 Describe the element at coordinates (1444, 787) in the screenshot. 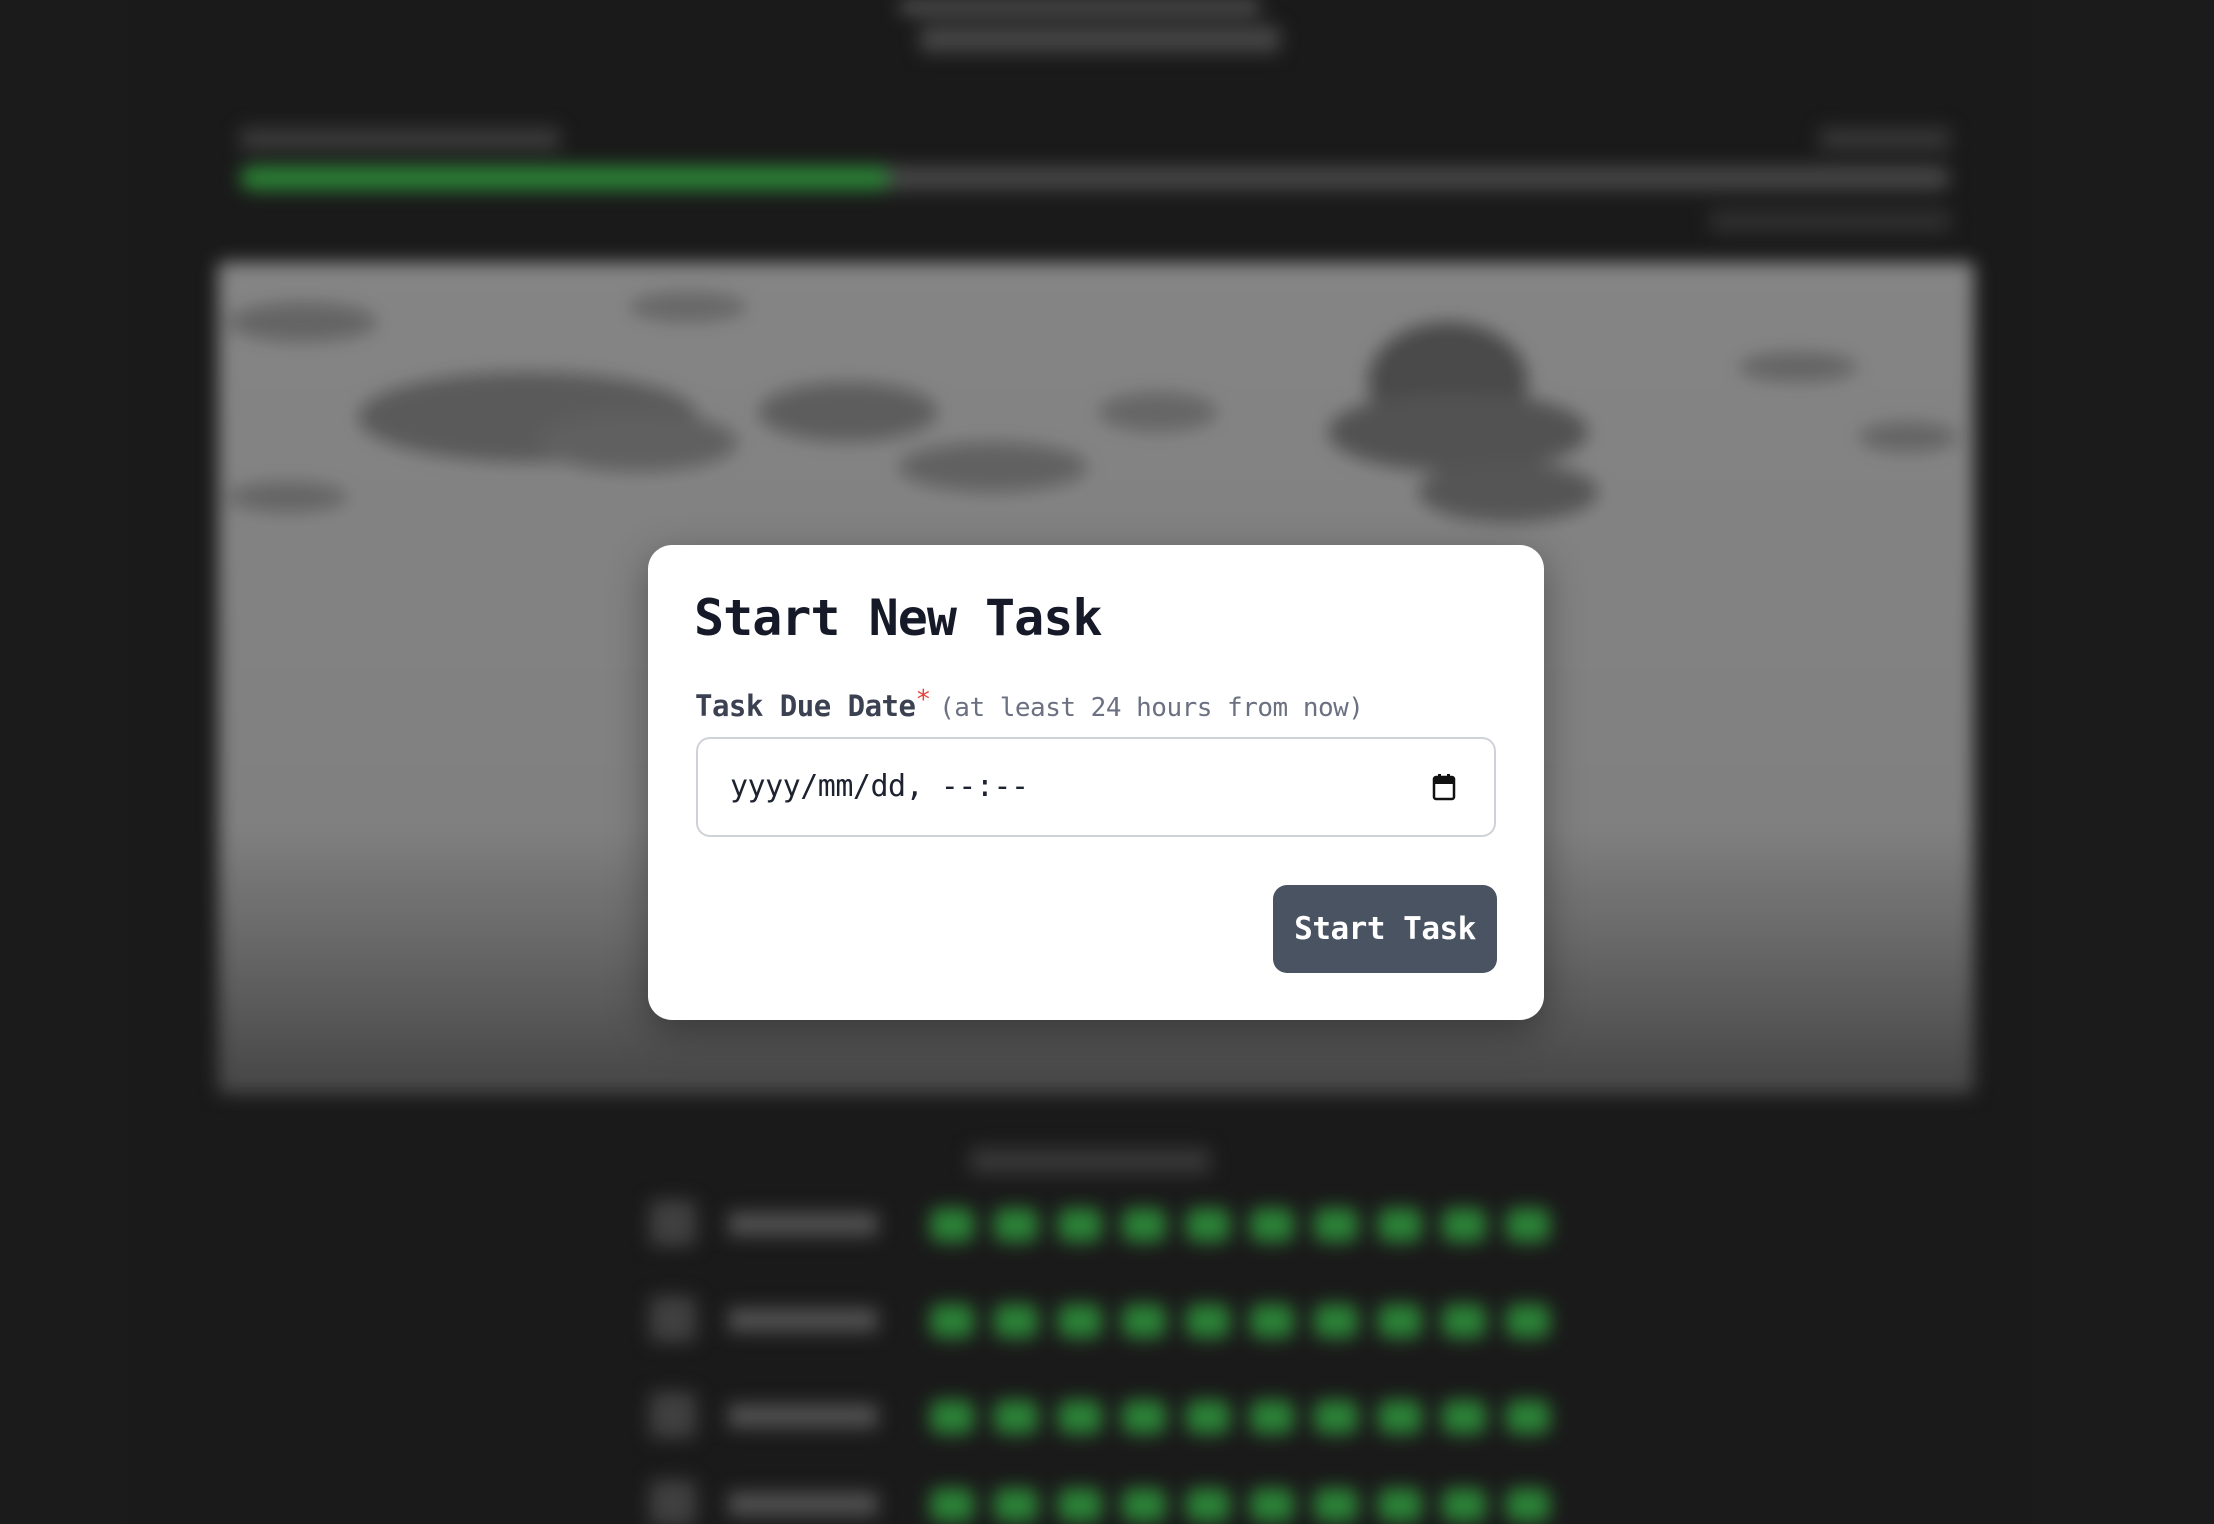

I see `calendar-icon` at that location.